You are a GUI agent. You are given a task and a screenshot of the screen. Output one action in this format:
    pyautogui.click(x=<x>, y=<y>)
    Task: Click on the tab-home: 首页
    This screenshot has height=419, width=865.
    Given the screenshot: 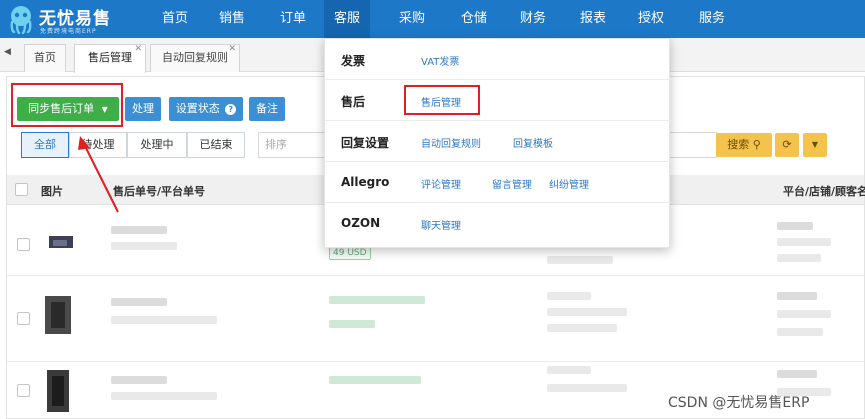 What is the action you would take?
    pyautogui.click(x=45, y=58)
    